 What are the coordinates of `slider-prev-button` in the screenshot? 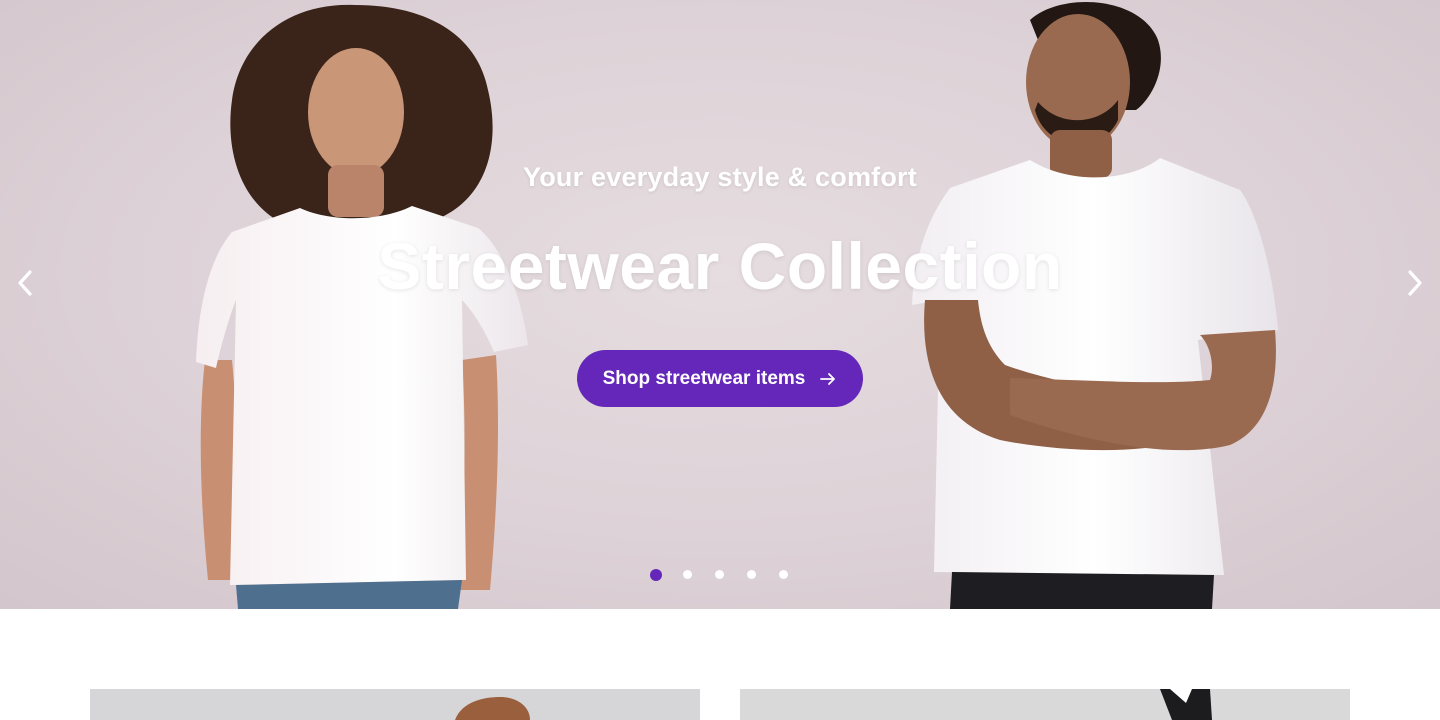 It's located at (25, 285).